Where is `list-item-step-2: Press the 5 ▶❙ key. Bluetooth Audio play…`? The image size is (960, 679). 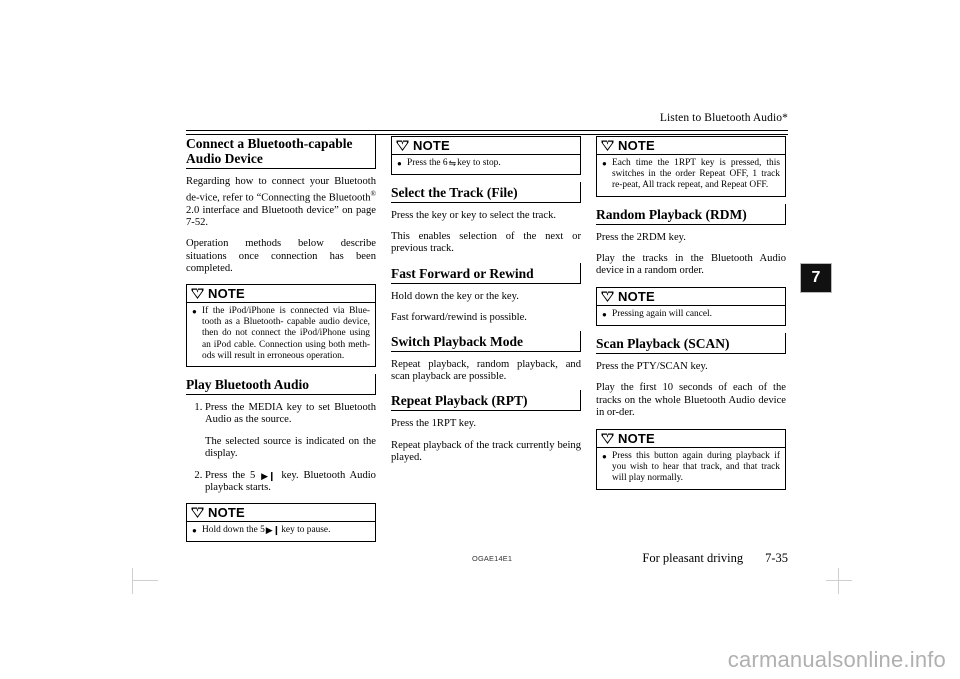 list-item-step-2: Press the 5 ▶❙ key. Bluetooth Audio play… is located at coordinates (290, 482).